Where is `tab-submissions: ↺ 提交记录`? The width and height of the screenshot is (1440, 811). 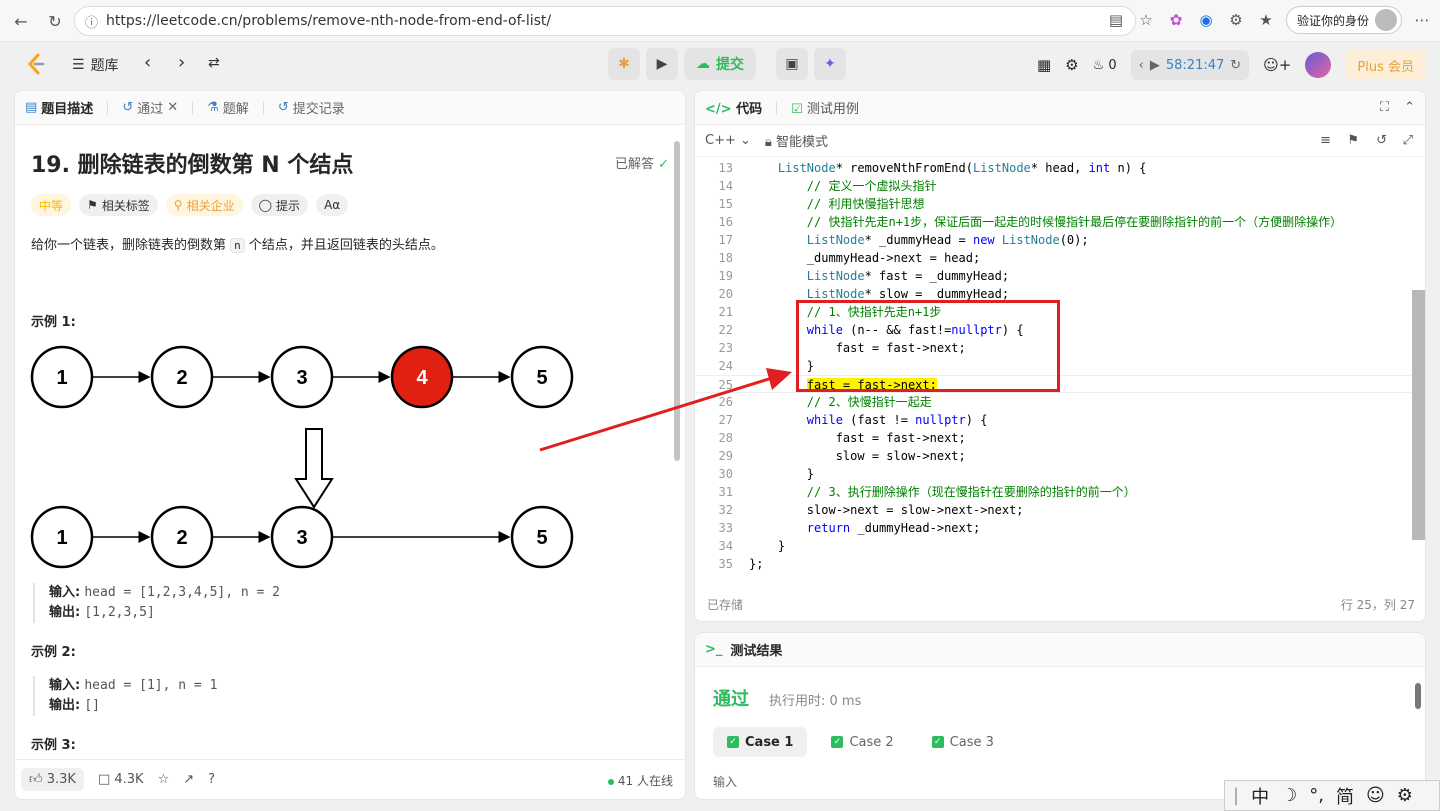
tab-submissions: ↺ 提交记录 is located at coordinates (311, 107).